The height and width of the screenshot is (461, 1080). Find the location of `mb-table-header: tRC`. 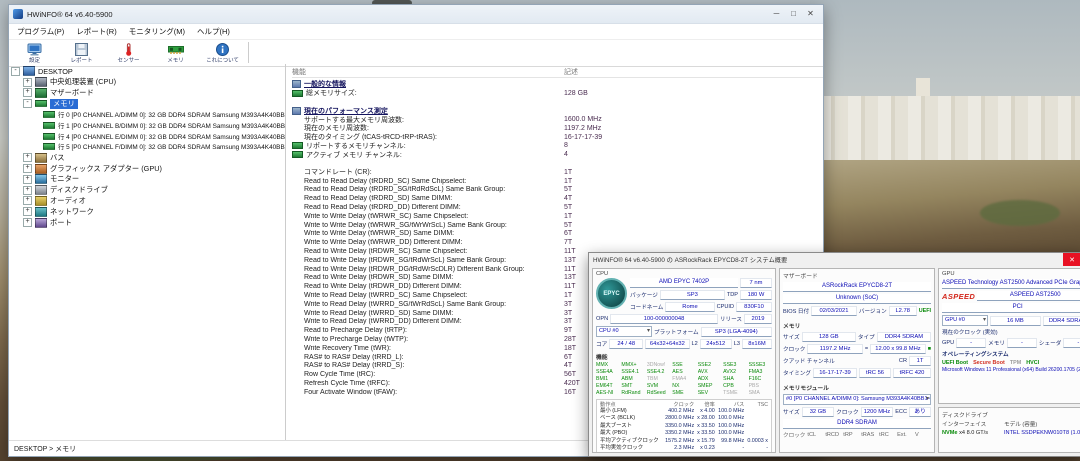

mb-table-header: tRC is located at coordinates (884, 435).